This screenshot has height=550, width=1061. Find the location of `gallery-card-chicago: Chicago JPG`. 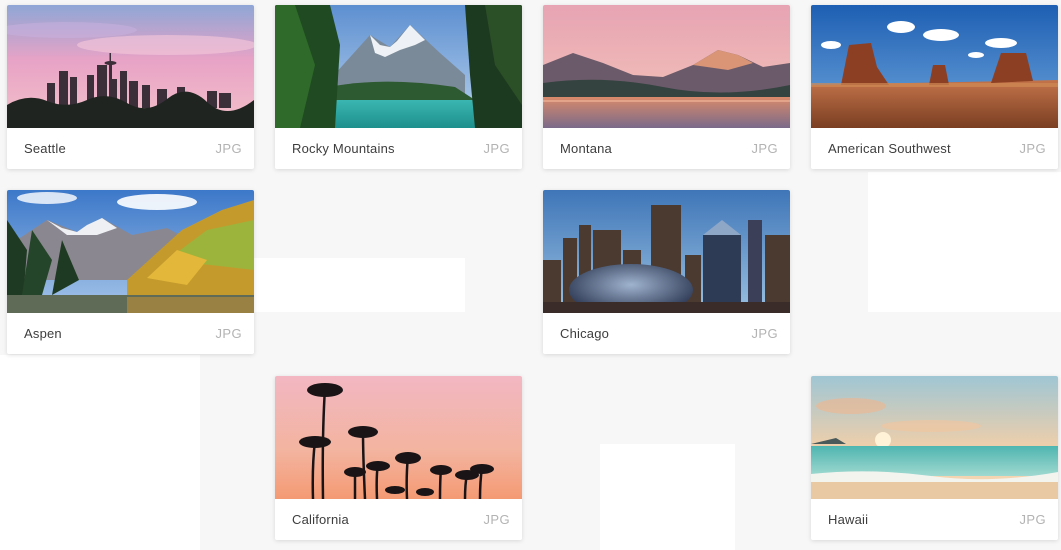

gallery-card-chicago: Chicago JPG is located at coordinates (666, 272).